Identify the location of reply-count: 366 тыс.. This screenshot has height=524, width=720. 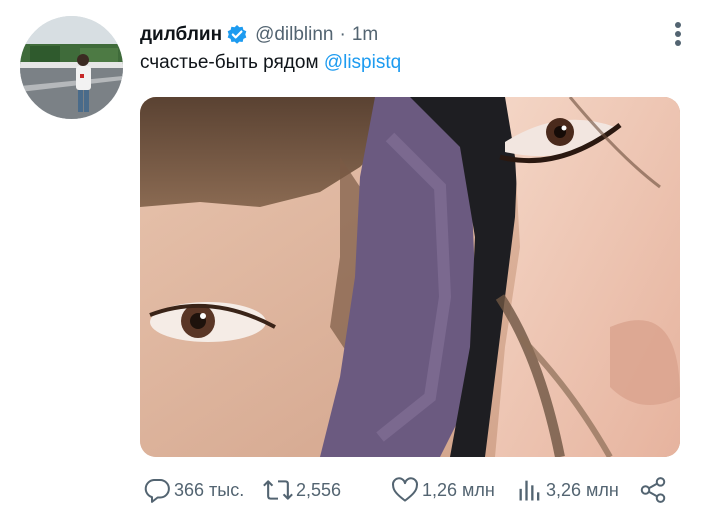
(209, 489).